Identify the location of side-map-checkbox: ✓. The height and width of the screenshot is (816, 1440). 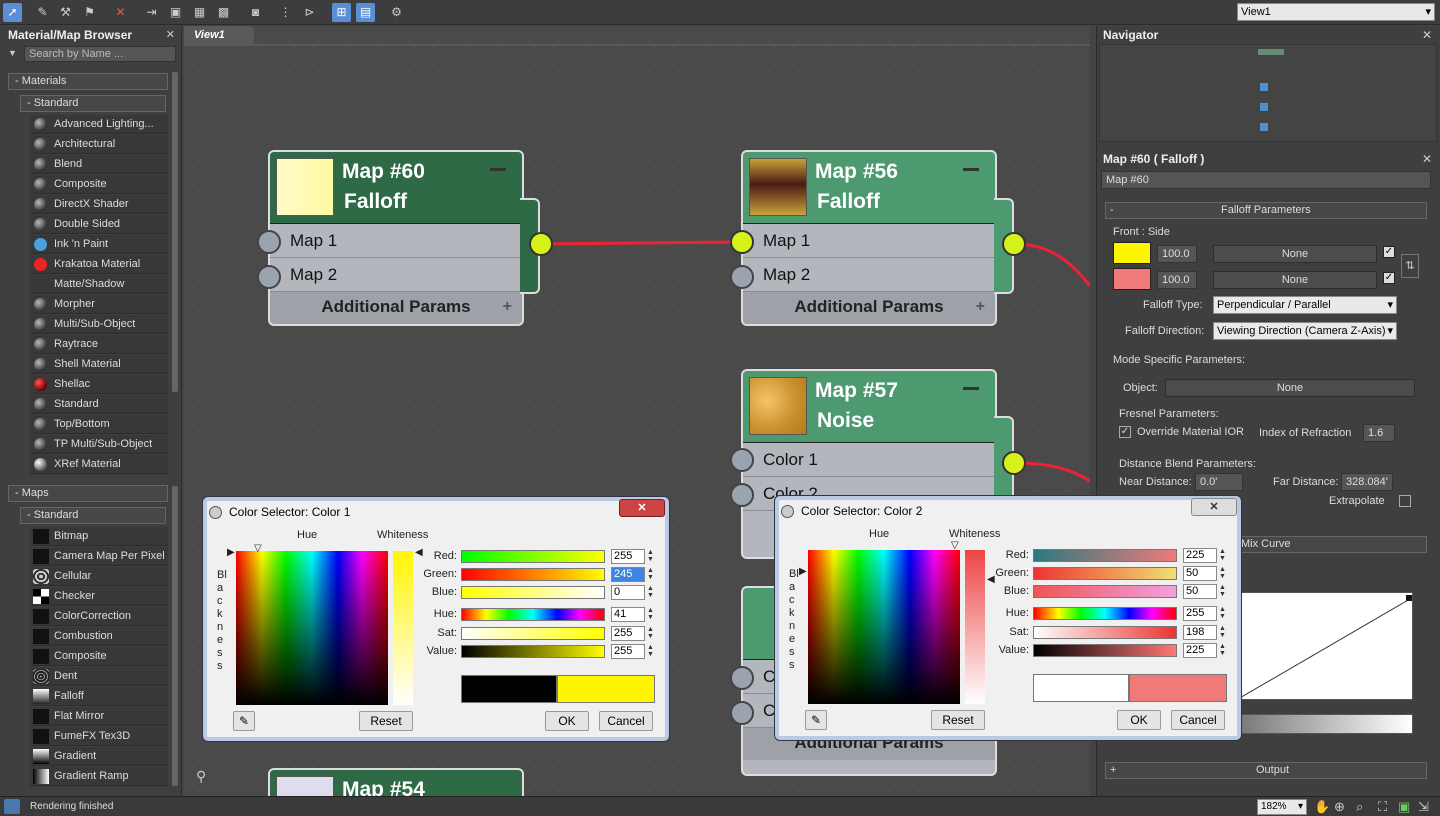
(1389, 278).